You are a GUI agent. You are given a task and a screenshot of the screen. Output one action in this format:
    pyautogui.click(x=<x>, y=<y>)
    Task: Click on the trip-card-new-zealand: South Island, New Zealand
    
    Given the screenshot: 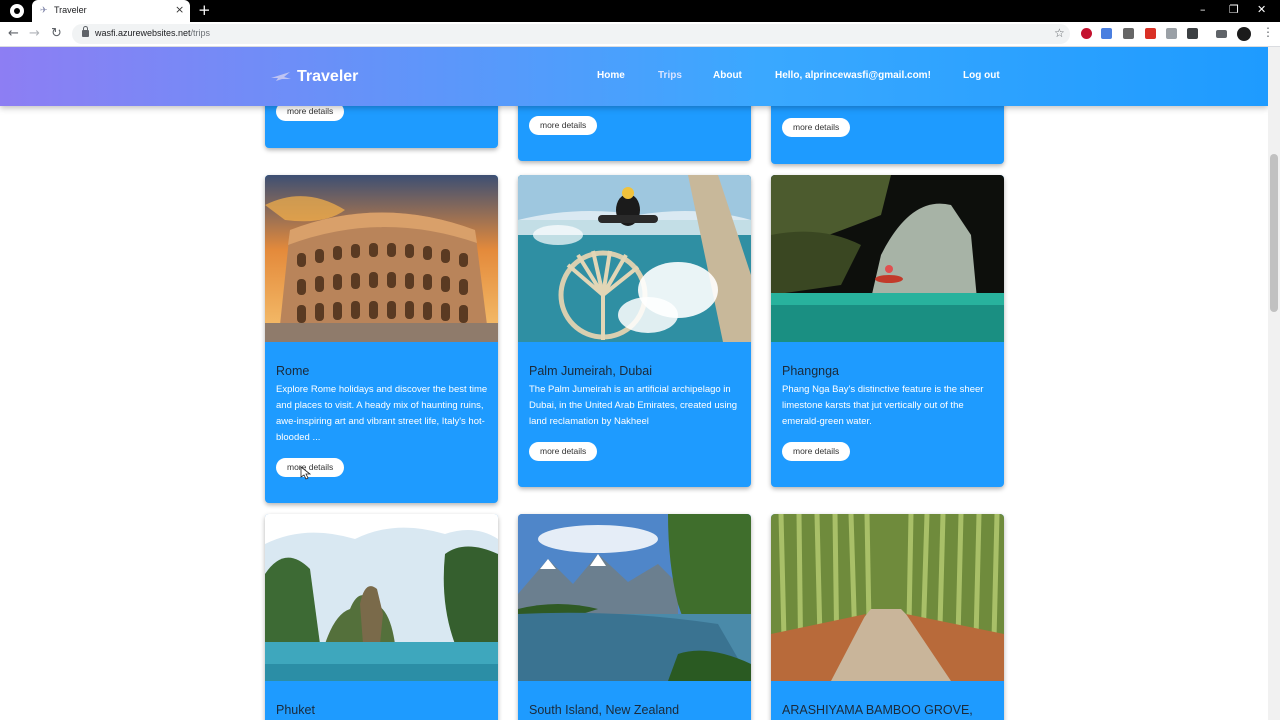 What is the action you would take?
    pyautogui.click(x=634, y=617)
    